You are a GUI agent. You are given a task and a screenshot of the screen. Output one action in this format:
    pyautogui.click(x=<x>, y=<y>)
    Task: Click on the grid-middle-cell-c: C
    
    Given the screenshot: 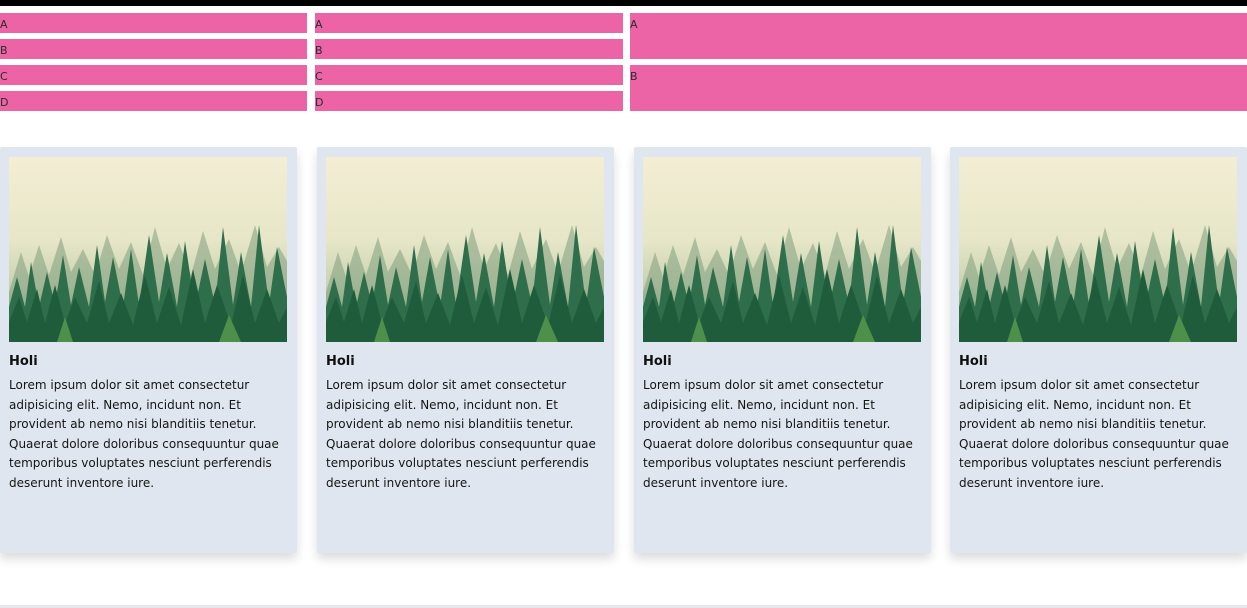 What is the action you would take?
    pyautogui.click(x=469, y=75)
    